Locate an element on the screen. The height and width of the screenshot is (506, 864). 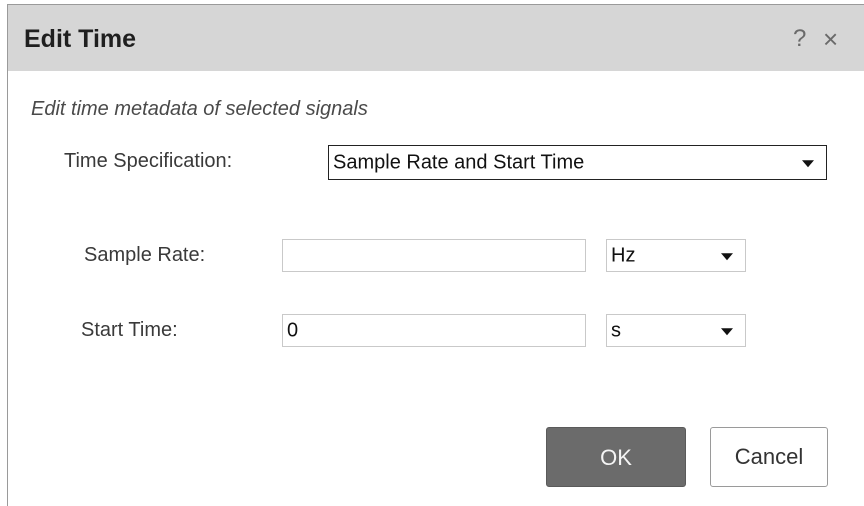
time-specification-dropdown: Sample Rate and Start Time is located at coordinates (577, 162).